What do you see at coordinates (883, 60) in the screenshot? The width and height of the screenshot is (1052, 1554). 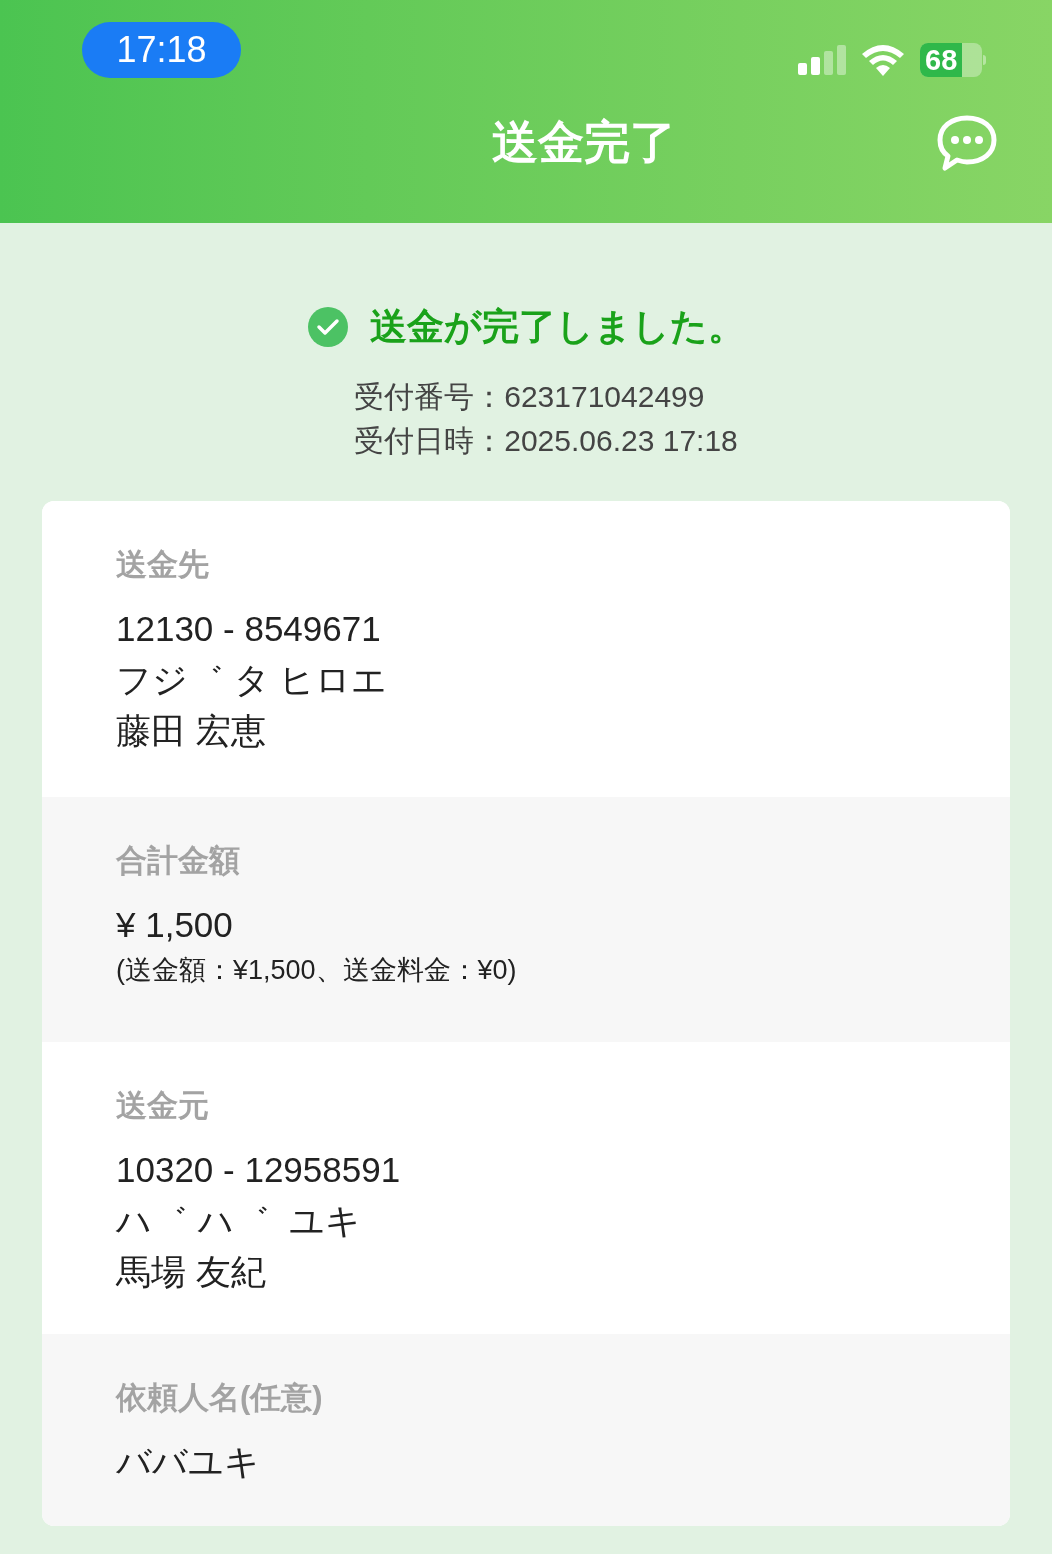 I see `wifi-icon` at bounding box center [883, 60].